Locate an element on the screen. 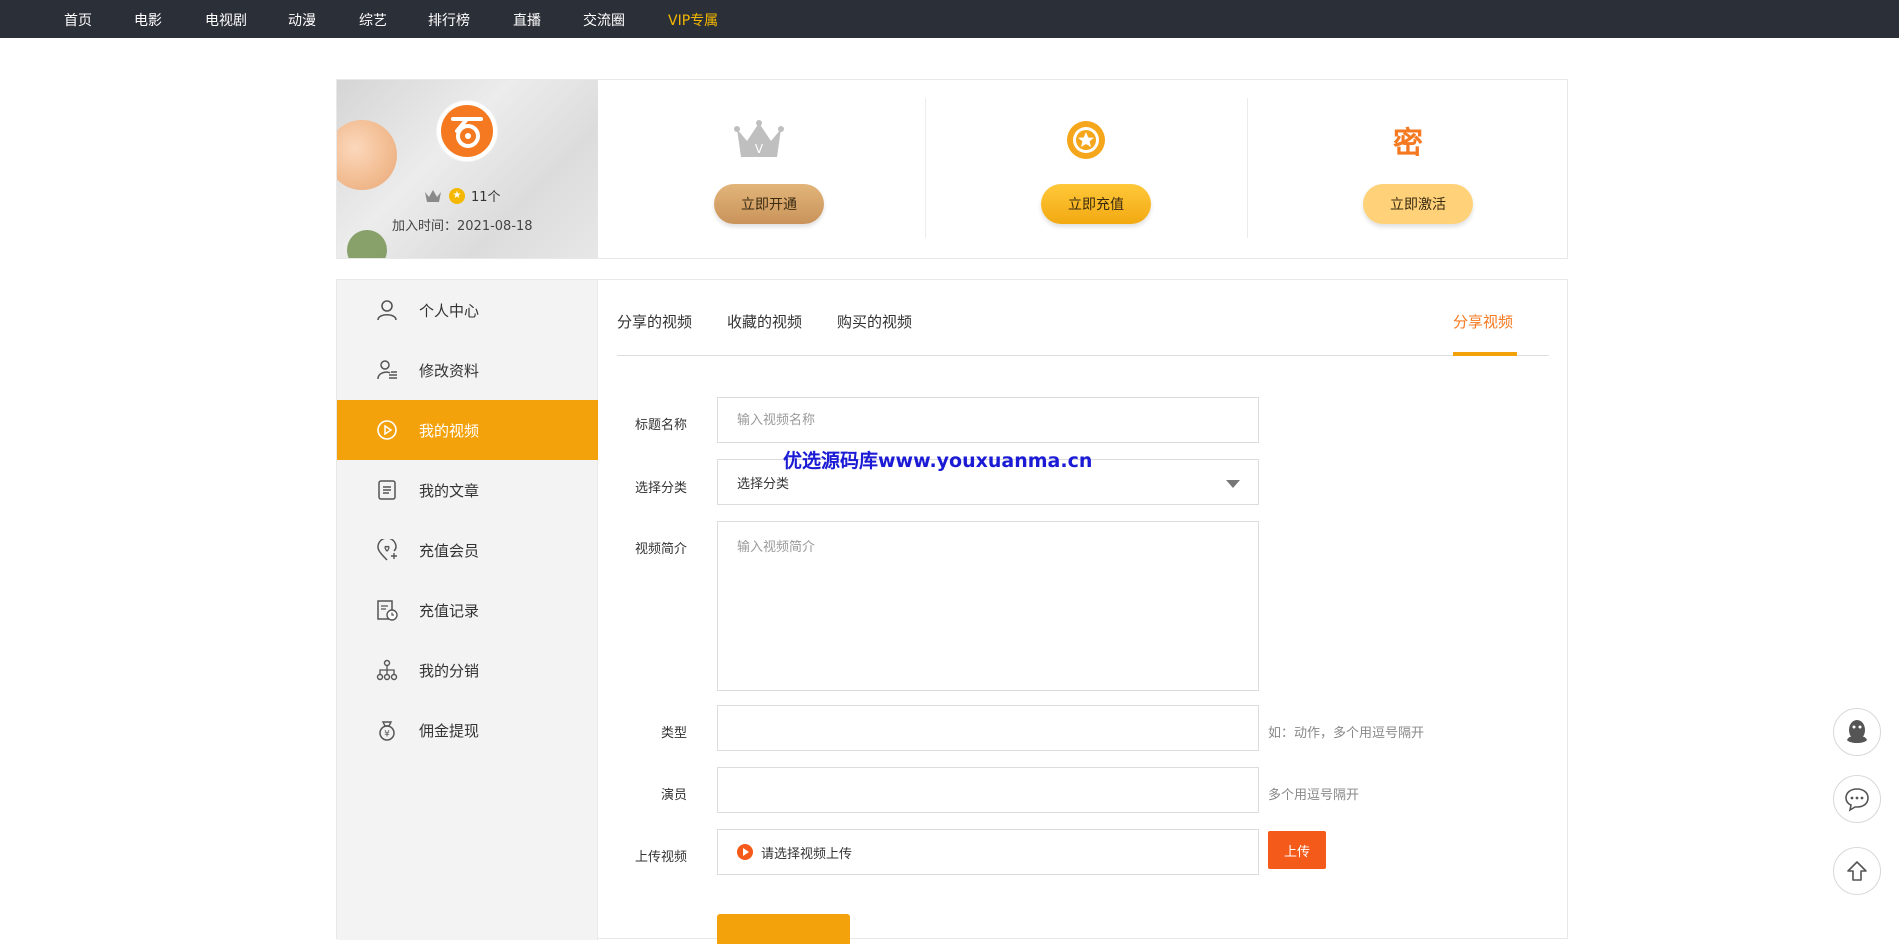 This screenshot has width=1899, height=944. user-badges: ★ 11个 is located at coordinates (462, 195).